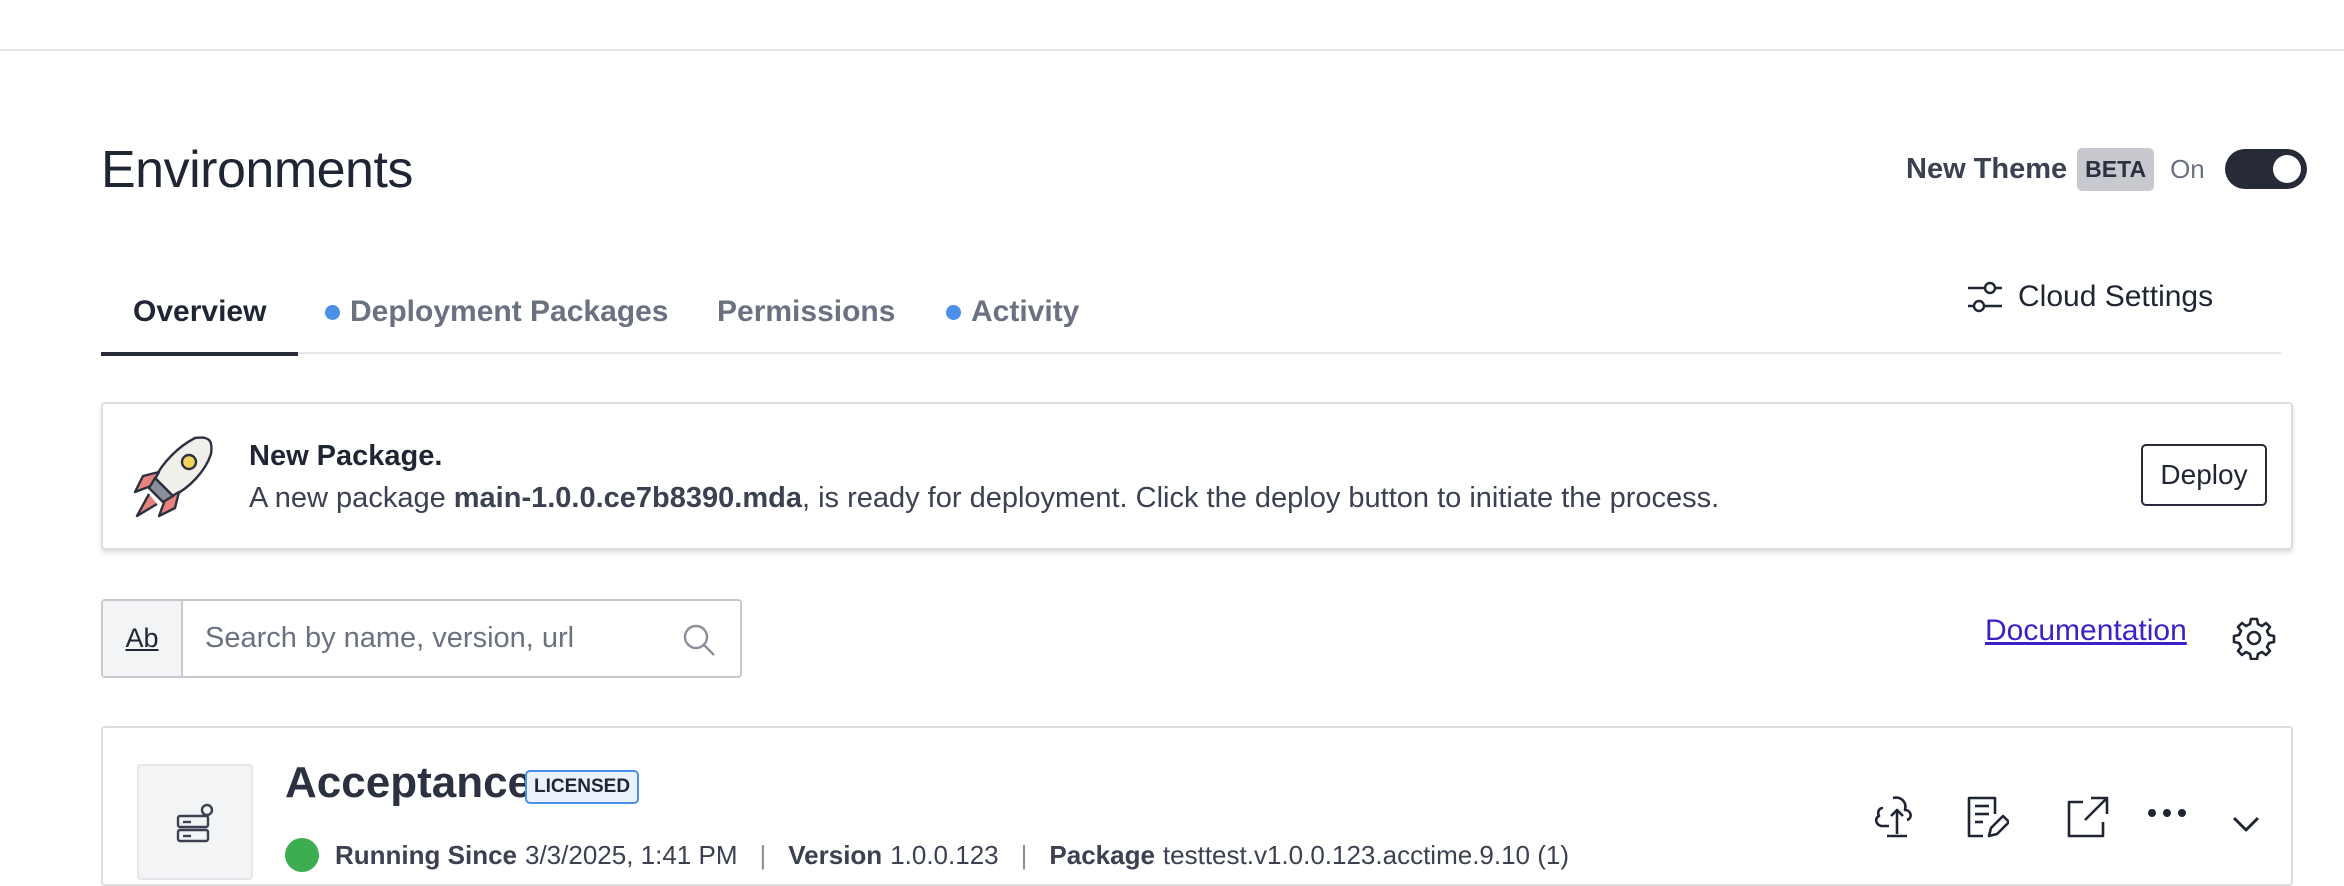 The width and height of the screenshot is (2344, 886). Describe the element at coordinates (1985, 297) in the screenshot. I see `sliders-icon` at that location.